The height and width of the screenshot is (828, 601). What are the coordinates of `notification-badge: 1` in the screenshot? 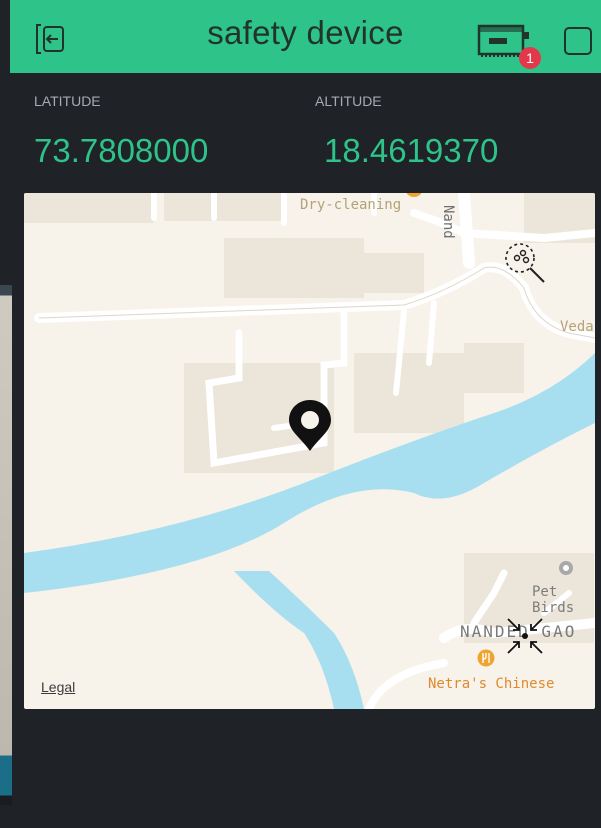 It's located at (530, 58).